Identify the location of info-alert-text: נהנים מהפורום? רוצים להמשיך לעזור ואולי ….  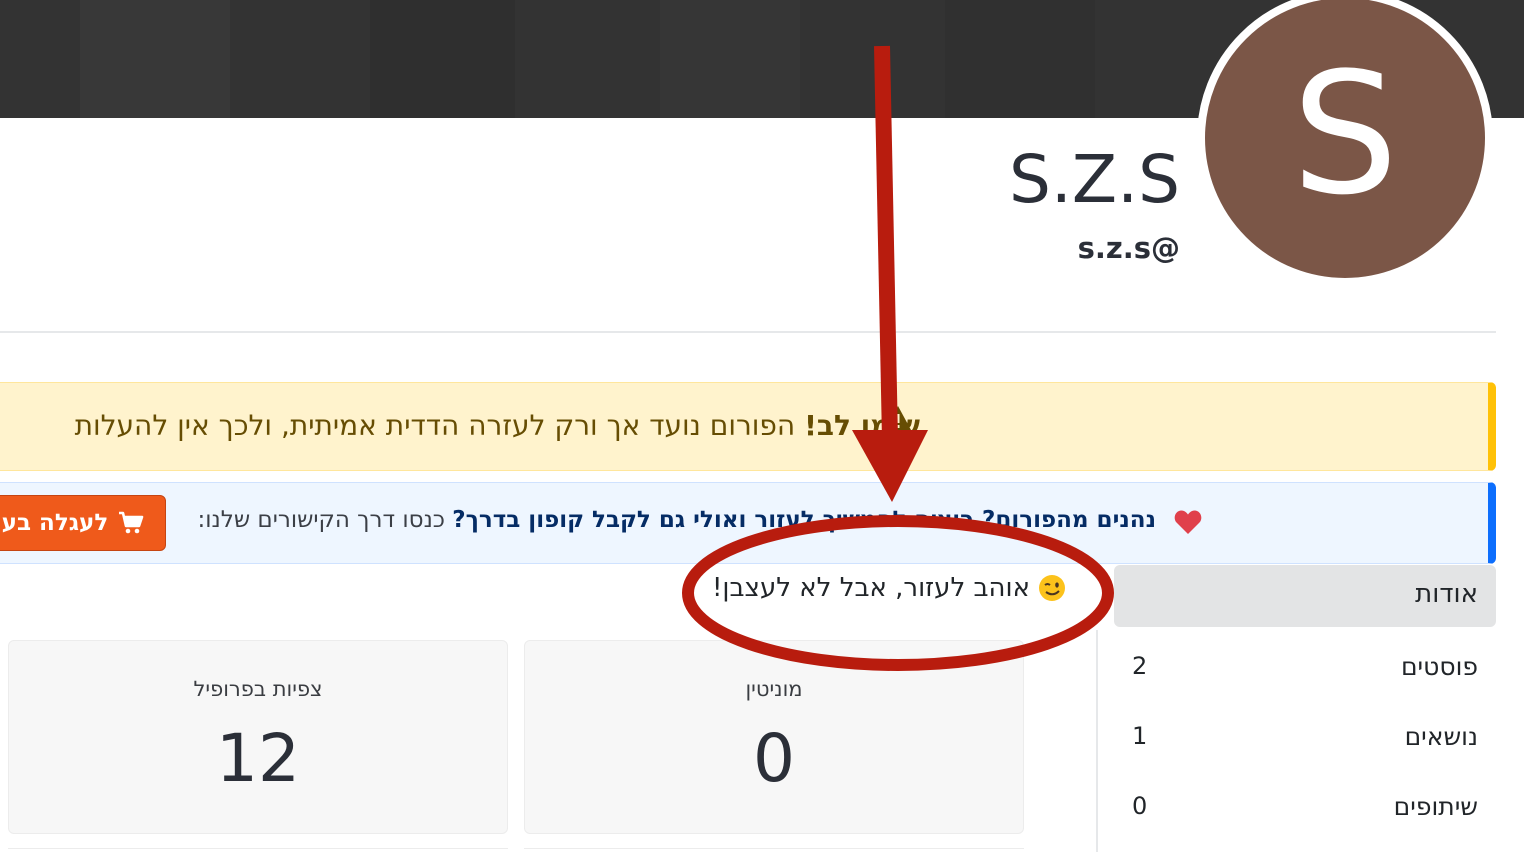
(677, 520).